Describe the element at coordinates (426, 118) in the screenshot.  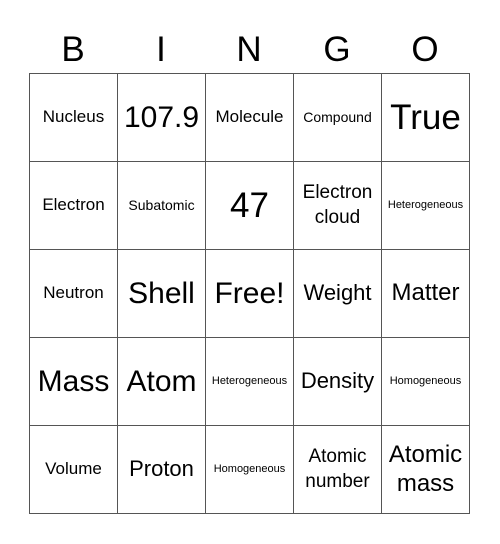
I see `bingo-cell: True` at that location.